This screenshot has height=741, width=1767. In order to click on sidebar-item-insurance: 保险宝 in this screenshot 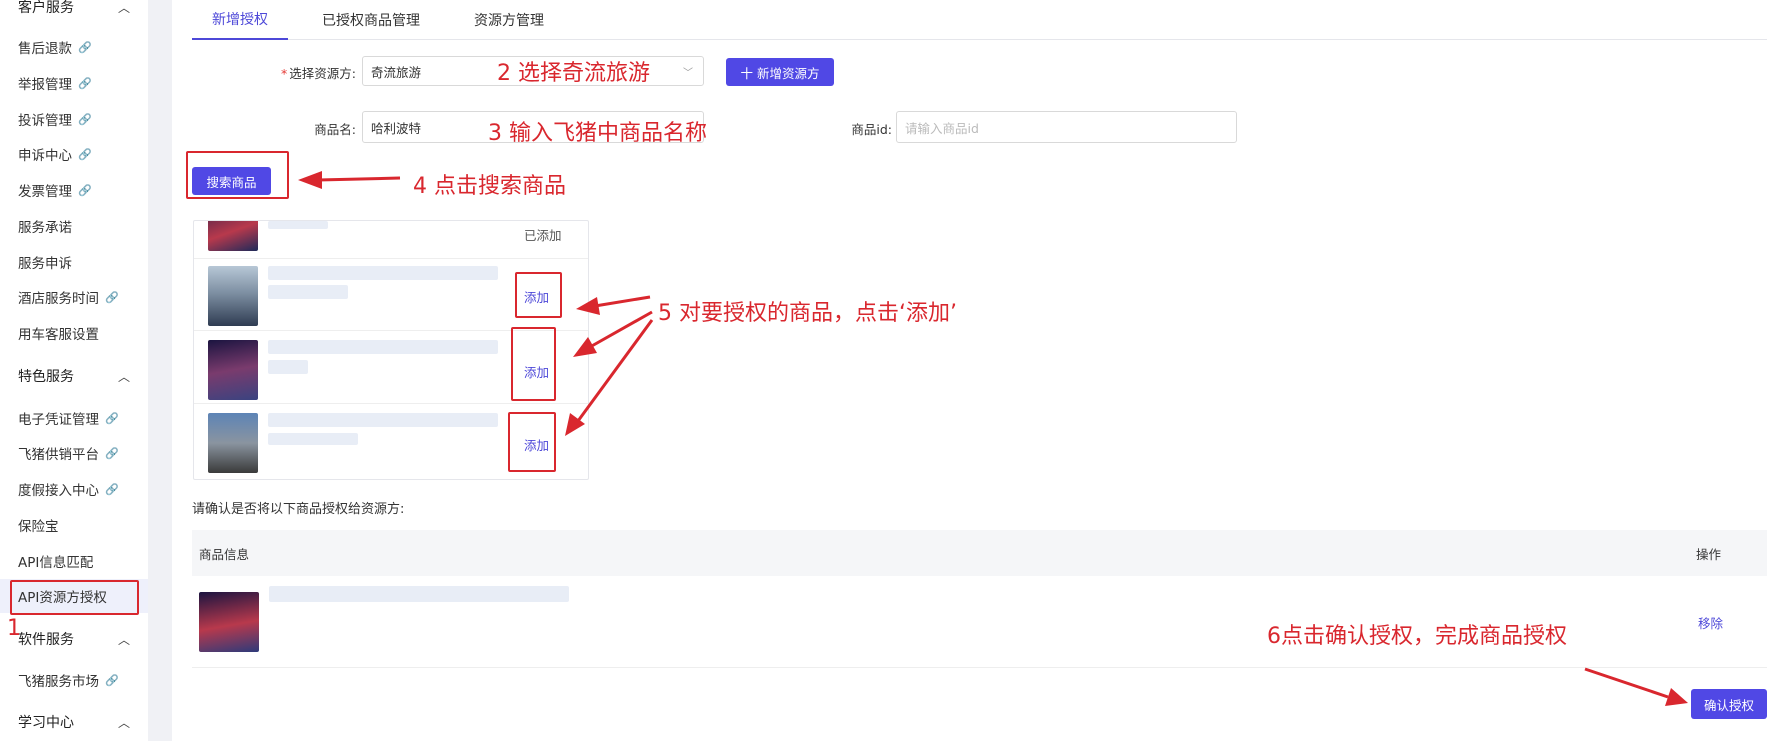, I will do `click(74, 525)`.